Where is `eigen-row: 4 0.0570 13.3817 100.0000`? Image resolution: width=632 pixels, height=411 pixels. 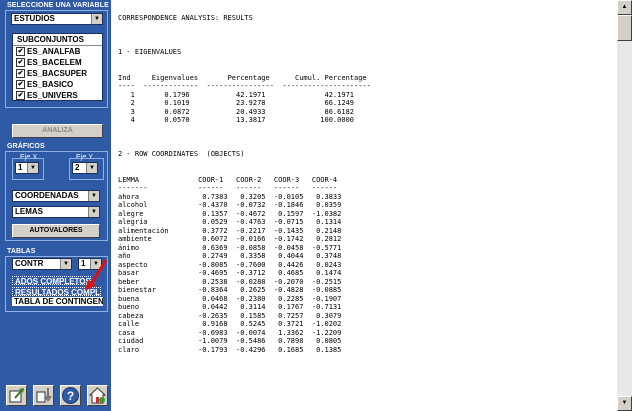 eigen-row: 4 0.0570 13.3817 100.0000 is located at coordinates (236, 120).